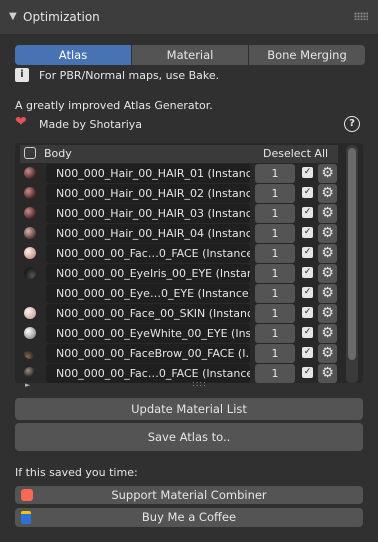  Describe the element at coordinates (73, 55) in the screenshot. I see `tab-atlas: Atlas` at that location.